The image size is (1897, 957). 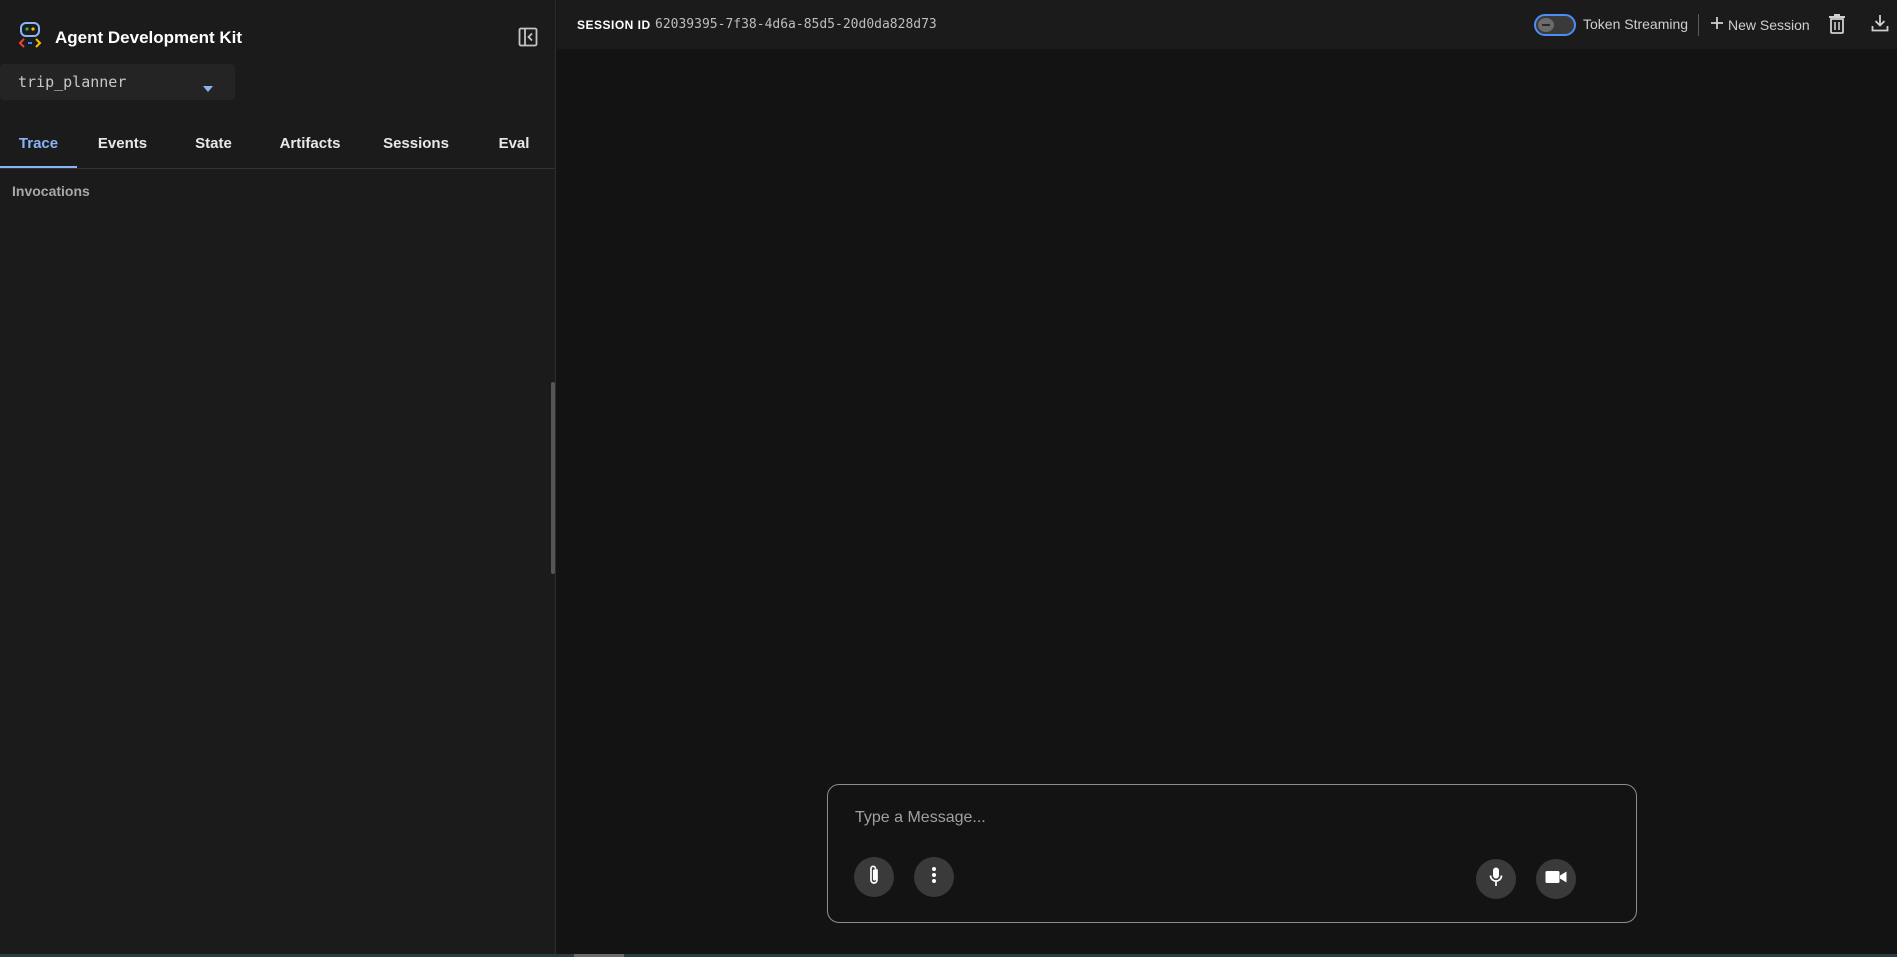 I want to click on brand: Agent Development Kit, so click(x=130, y=37).